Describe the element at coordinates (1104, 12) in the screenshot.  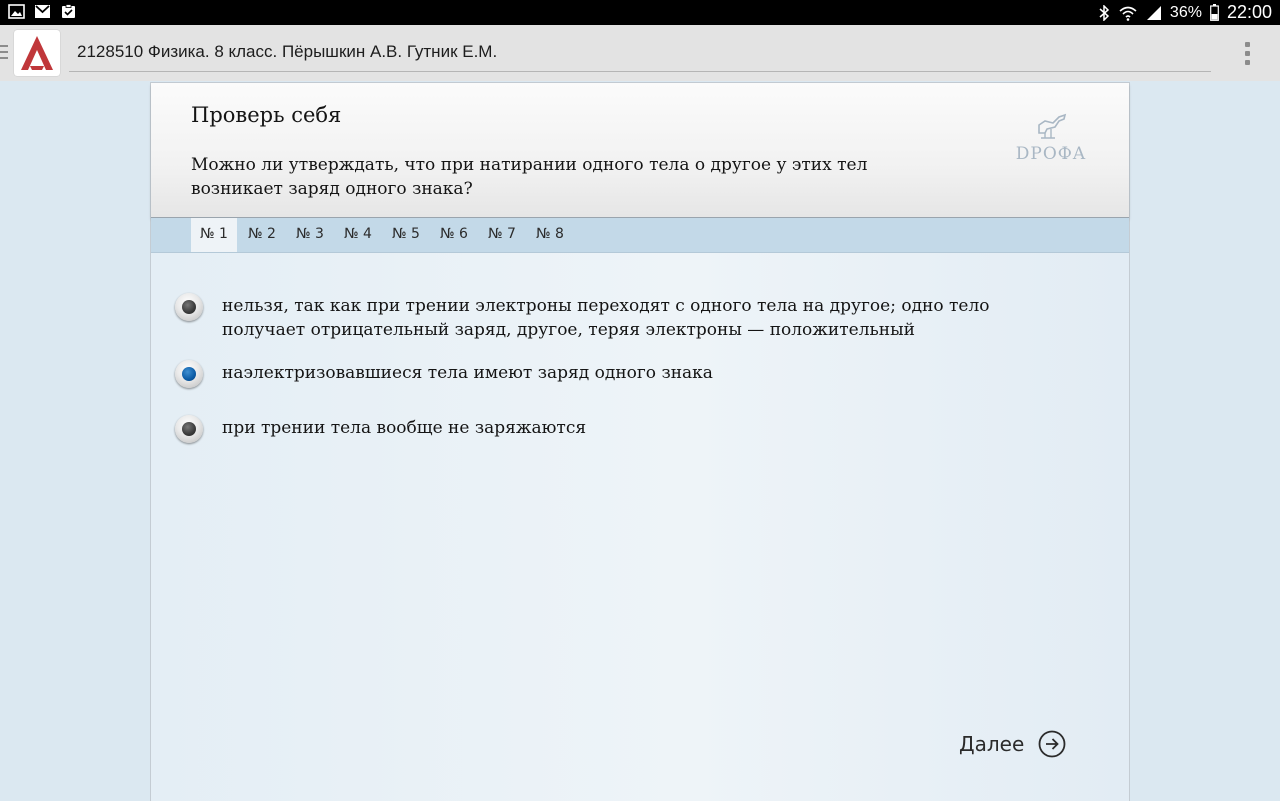
I see `bluetooth-icon` at that location.